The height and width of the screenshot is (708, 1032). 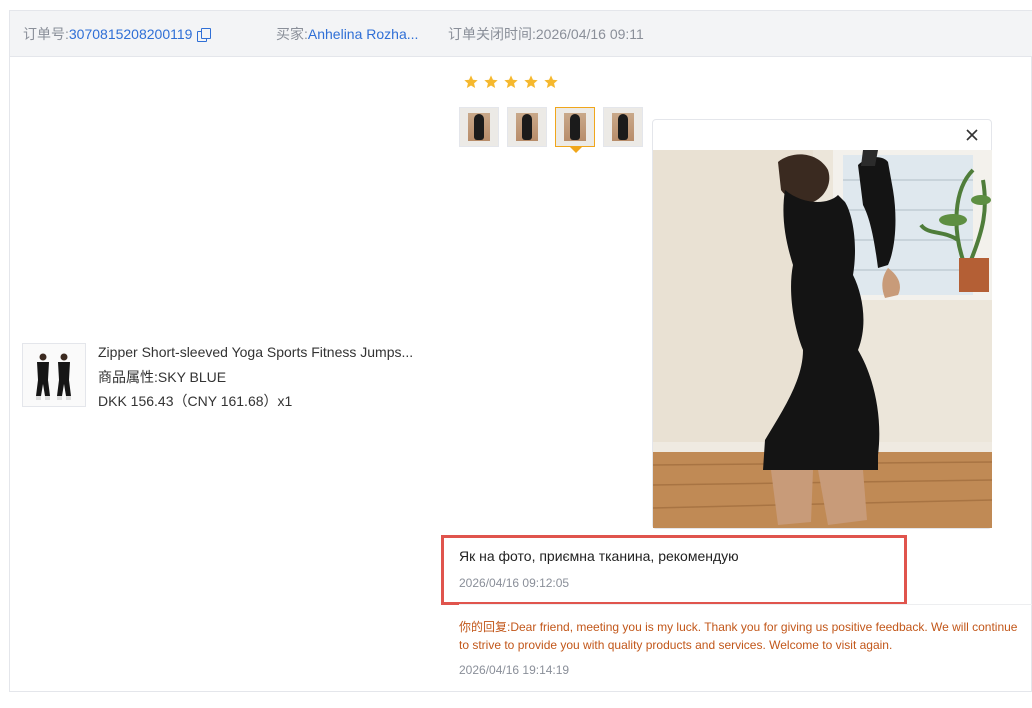 What do you see at coordinates (204, 35) in the screenshot?
I see `copy-icon` at bounding box center [204, 35].